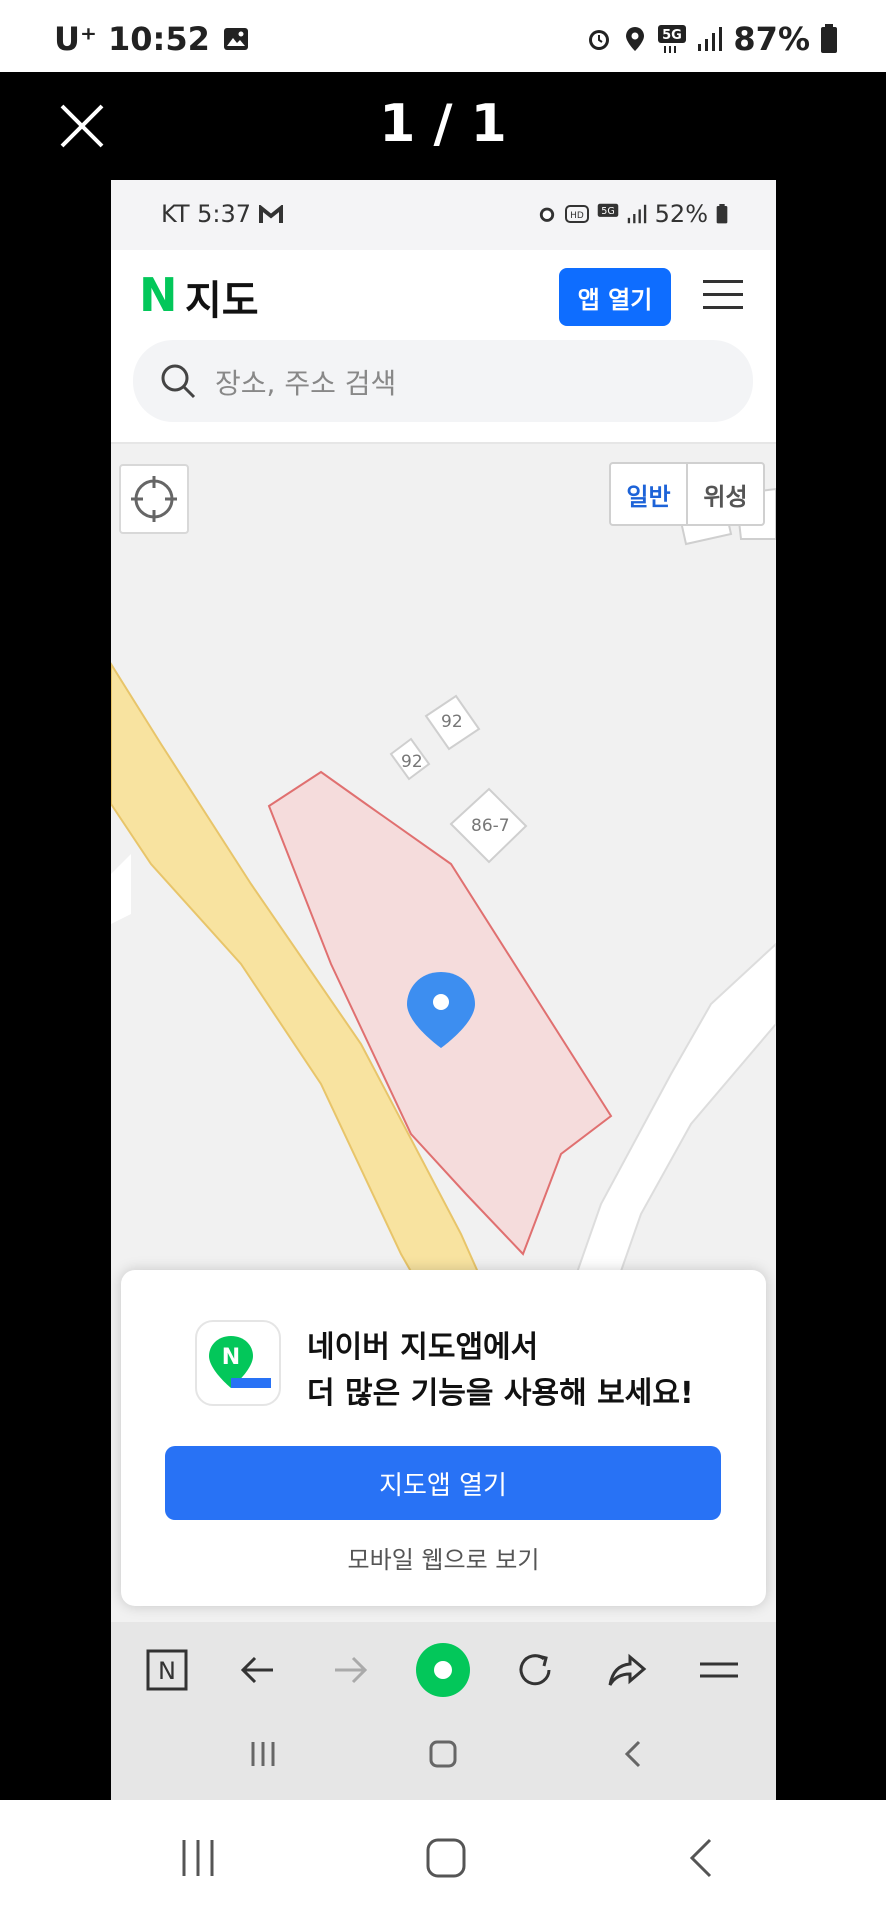  I want to click on page-counter: 1 / 1, so click(443, 124).